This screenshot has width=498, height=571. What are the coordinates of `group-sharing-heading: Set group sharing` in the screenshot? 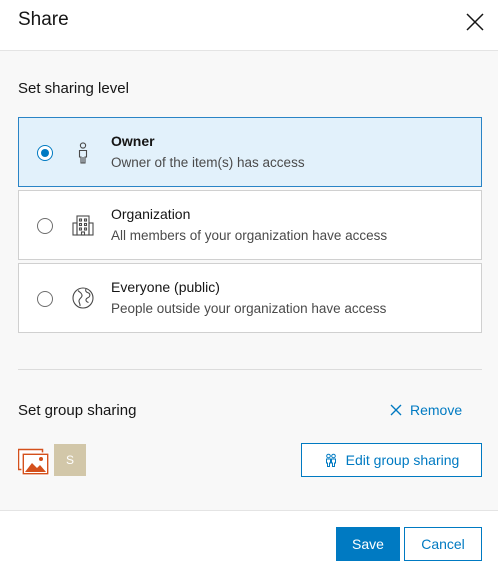 It's located at (77, 410).